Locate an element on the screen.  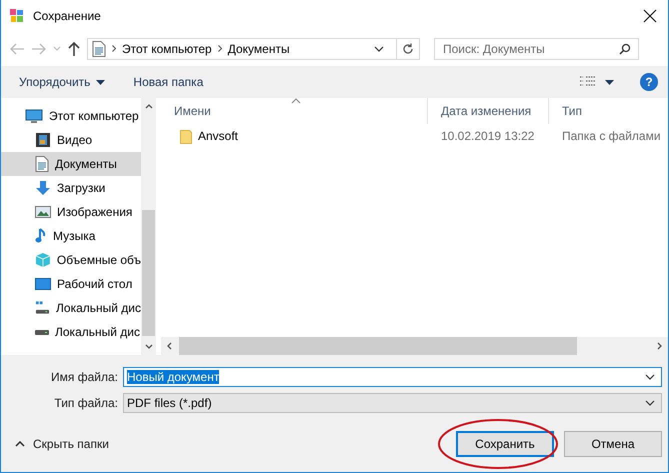
save-button: Сохранить is located at coordinates (505, 444).